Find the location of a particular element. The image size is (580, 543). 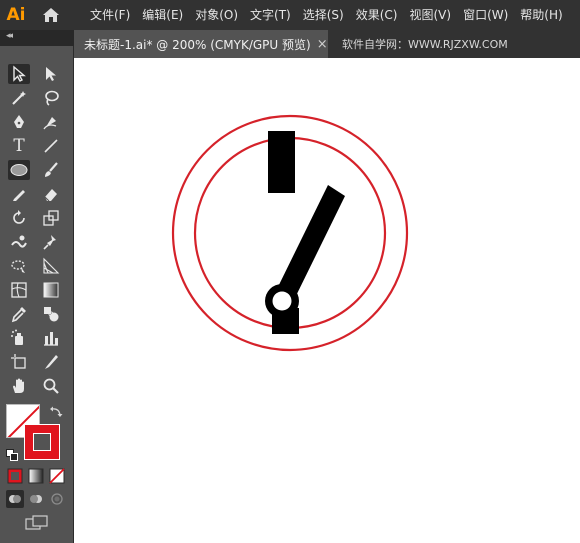

eyedropper-icon is located at coordinates (18, 315).